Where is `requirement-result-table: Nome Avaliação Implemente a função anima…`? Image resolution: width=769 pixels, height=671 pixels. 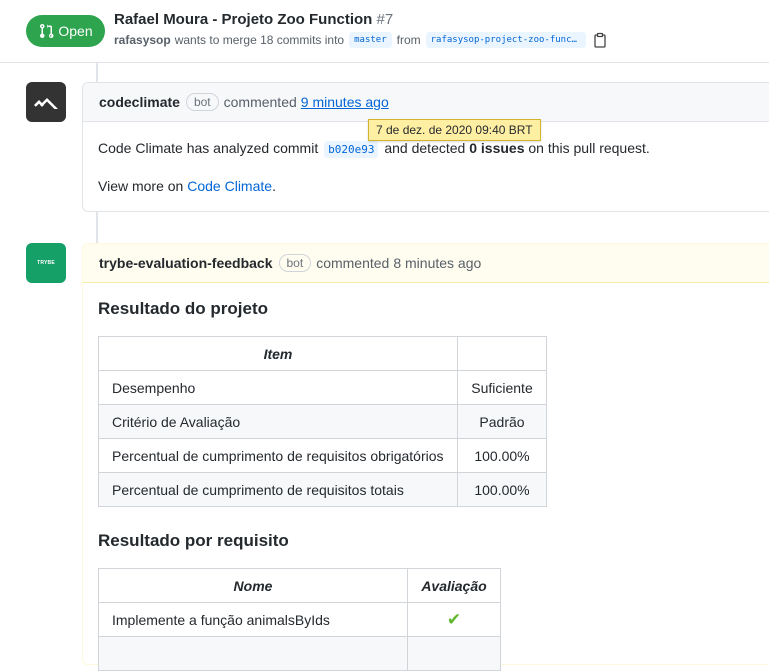
requirement-result-table: Nome Avaliação Implemente a função anima… is located at coordinates (299, 619).